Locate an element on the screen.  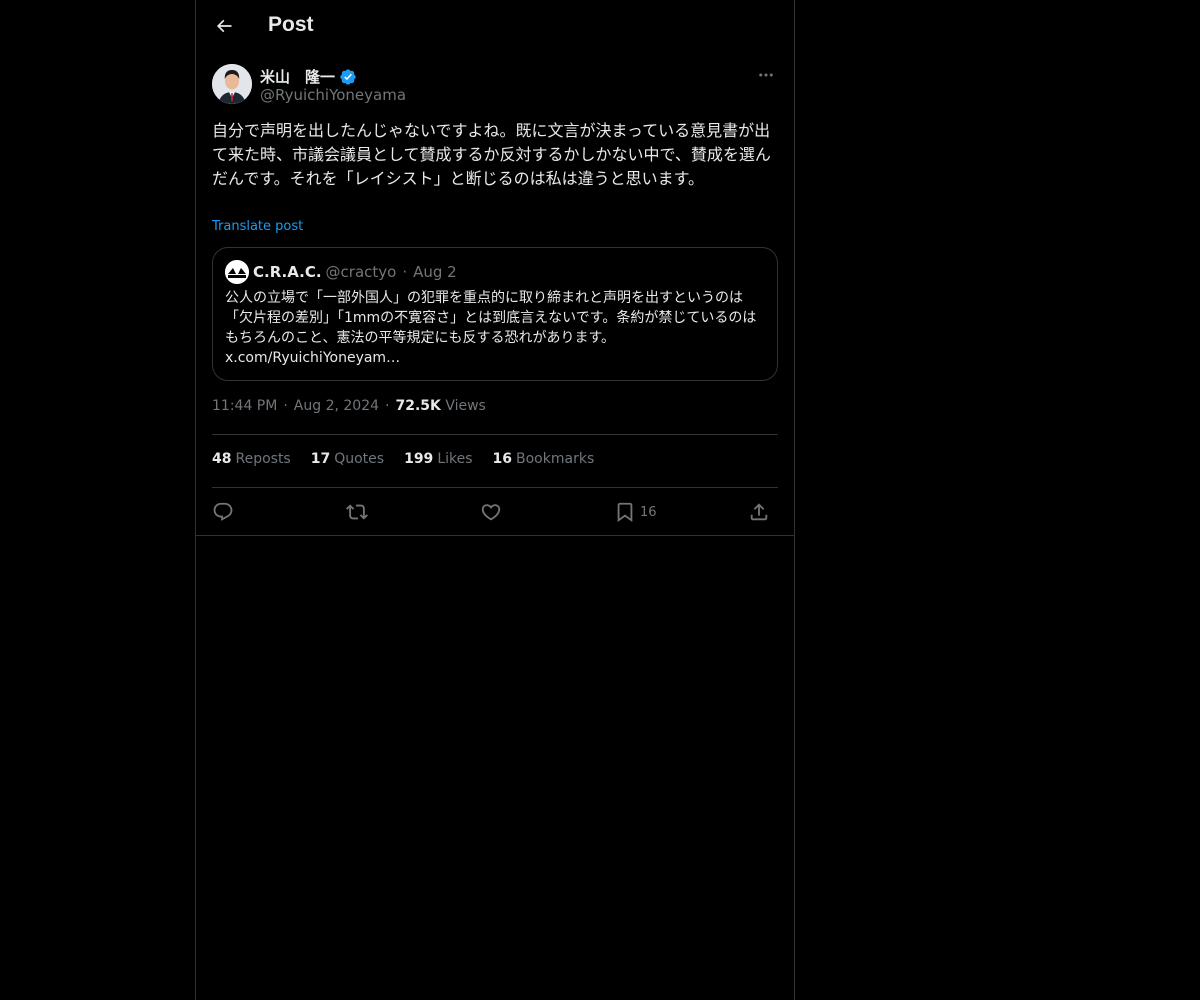
quote-date: Aug 2 is located at coordinates (435, 272).